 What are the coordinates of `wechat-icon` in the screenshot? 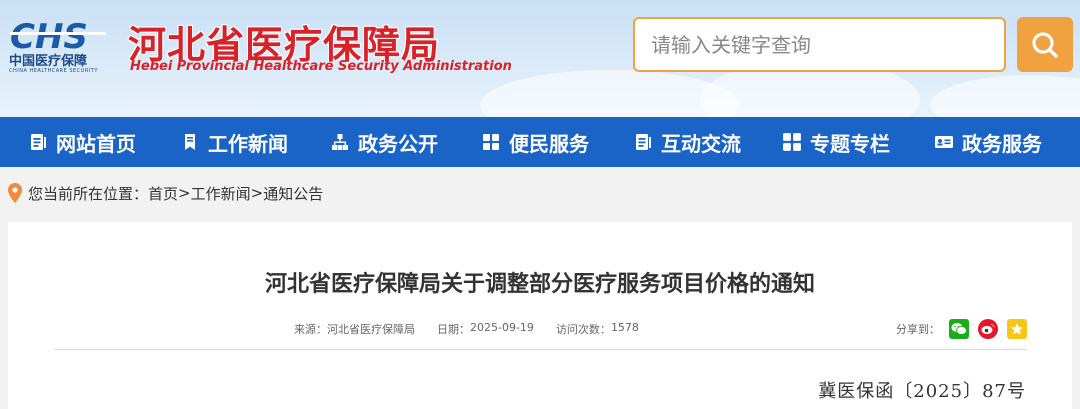 It's located at (959, 329).